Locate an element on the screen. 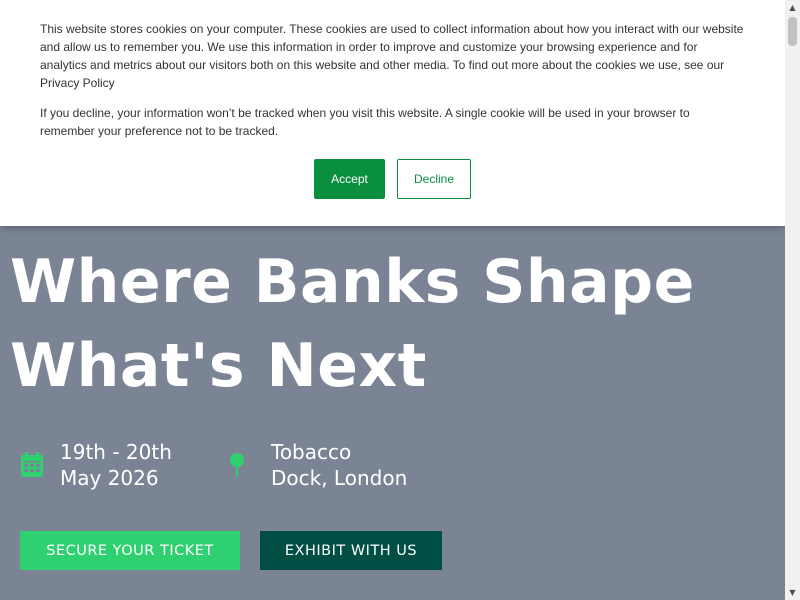 The image size is (800, 600). vertical-scrollbar: ▲ ▼ is located at coordinates (792, 300).